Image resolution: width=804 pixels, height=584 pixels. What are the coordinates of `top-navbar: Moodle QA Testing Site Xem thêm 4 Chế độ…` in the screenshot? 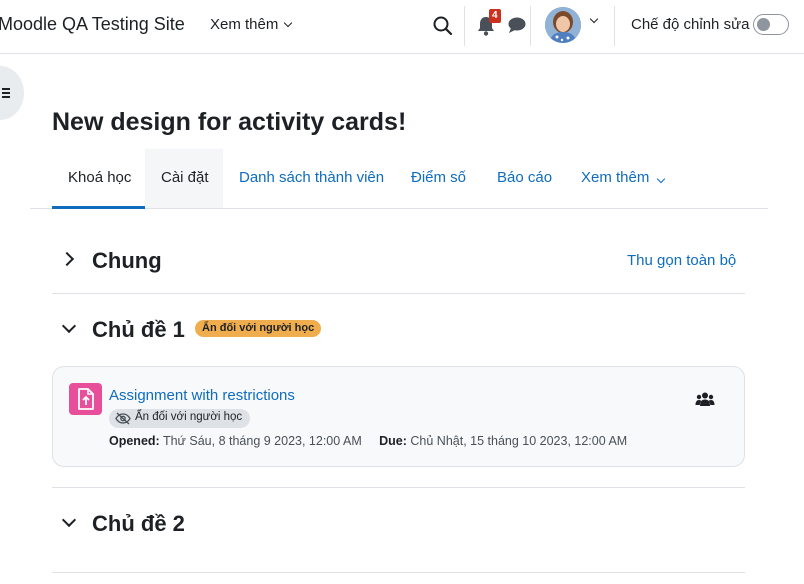 It's located at (402, 27).